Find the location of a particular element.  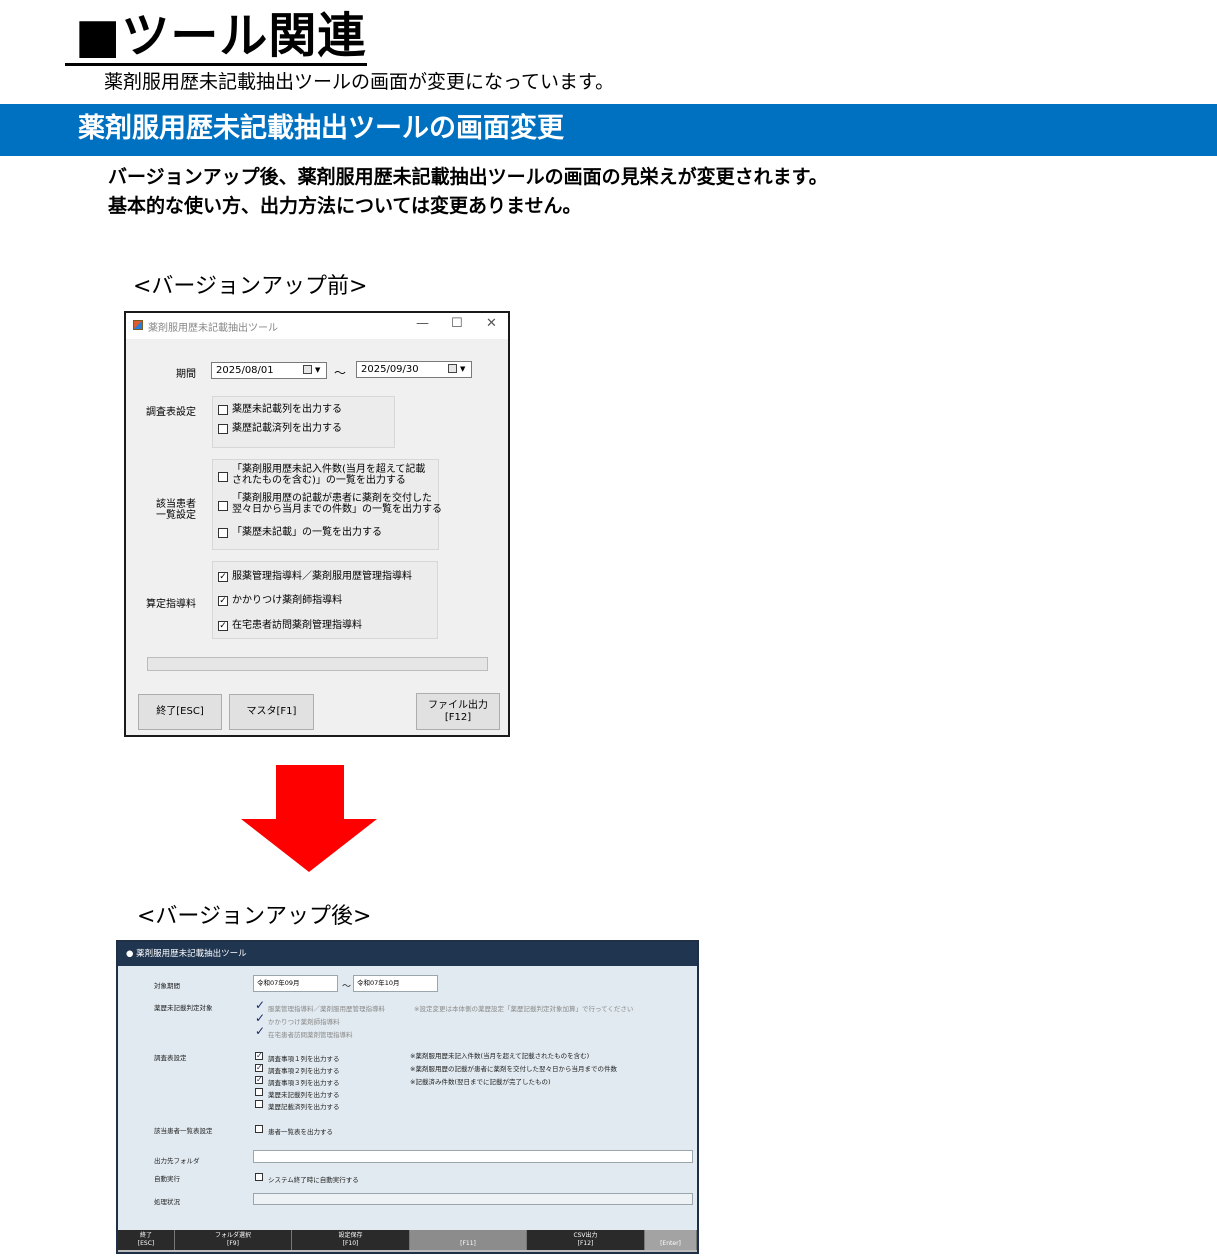

f11-key-code: [F11] is located at coordinates (468, 1243).